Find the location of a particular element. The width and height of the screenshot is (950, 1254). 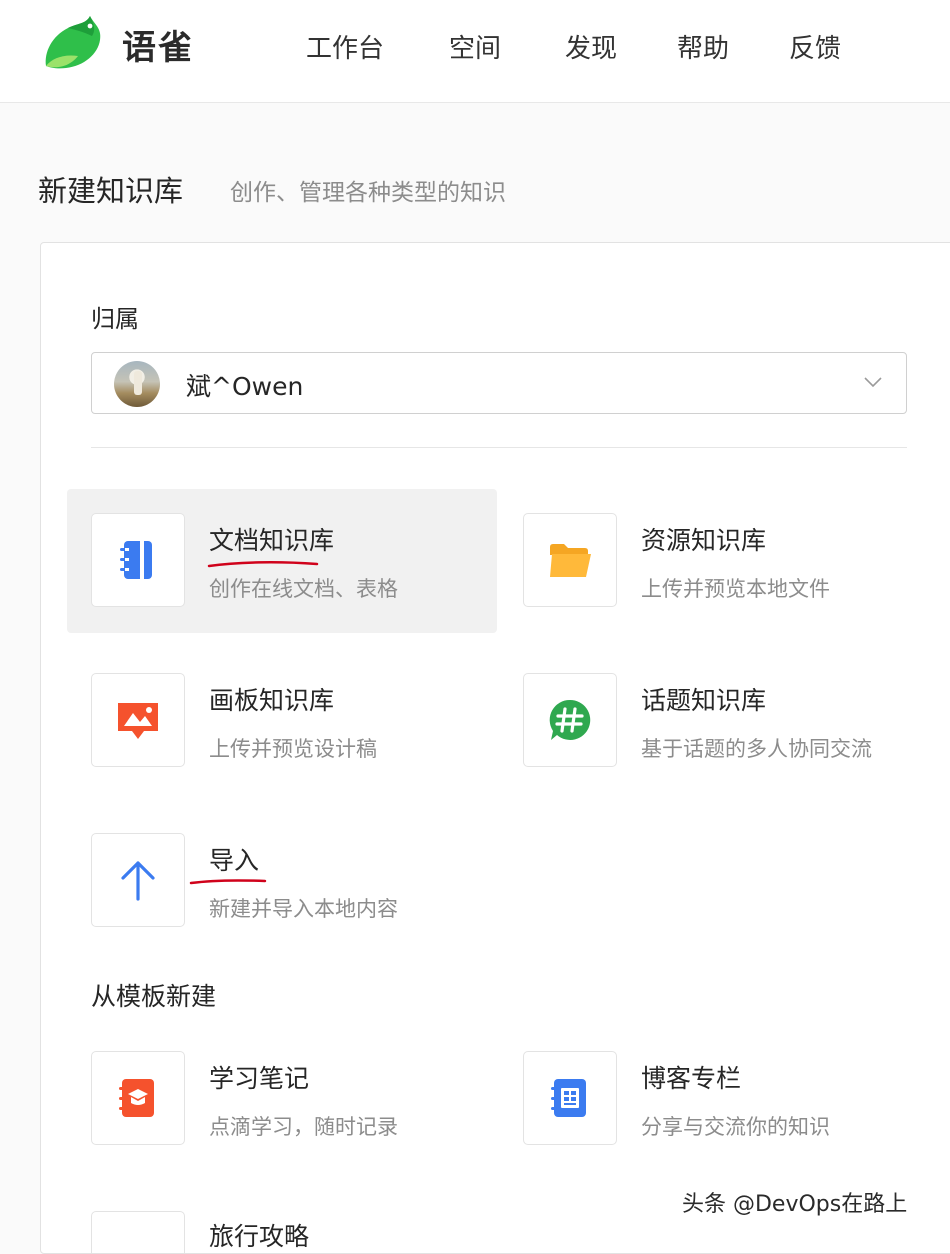

top-navbar: 语雀 工作台 空间 发现 帮助 反馈 is located at coordinates (475, 51).